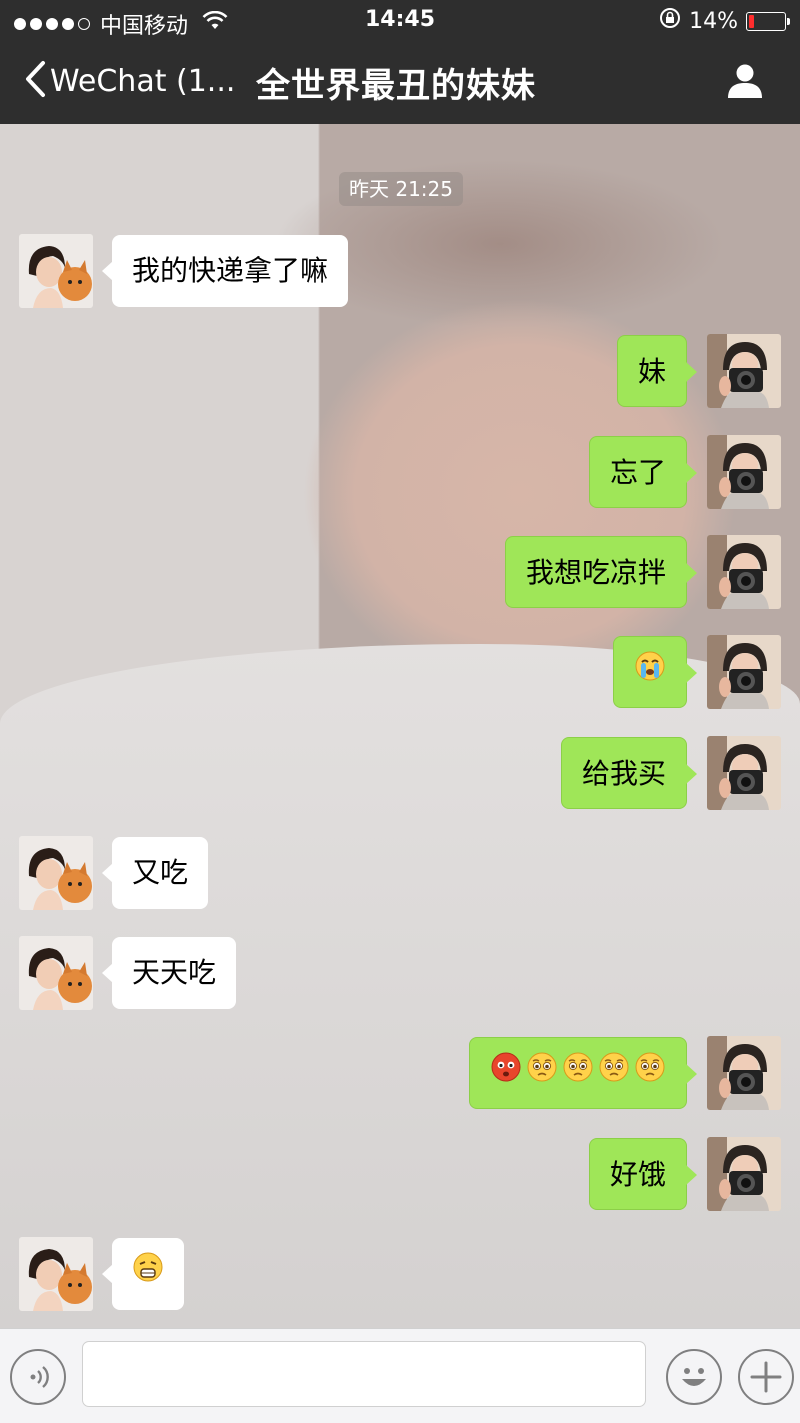 This screenshot has height=1423, width=800. What do you see at coordinates (751, 21) in the screenshot?
I see `battery-level` at bounding box center [751, 21].